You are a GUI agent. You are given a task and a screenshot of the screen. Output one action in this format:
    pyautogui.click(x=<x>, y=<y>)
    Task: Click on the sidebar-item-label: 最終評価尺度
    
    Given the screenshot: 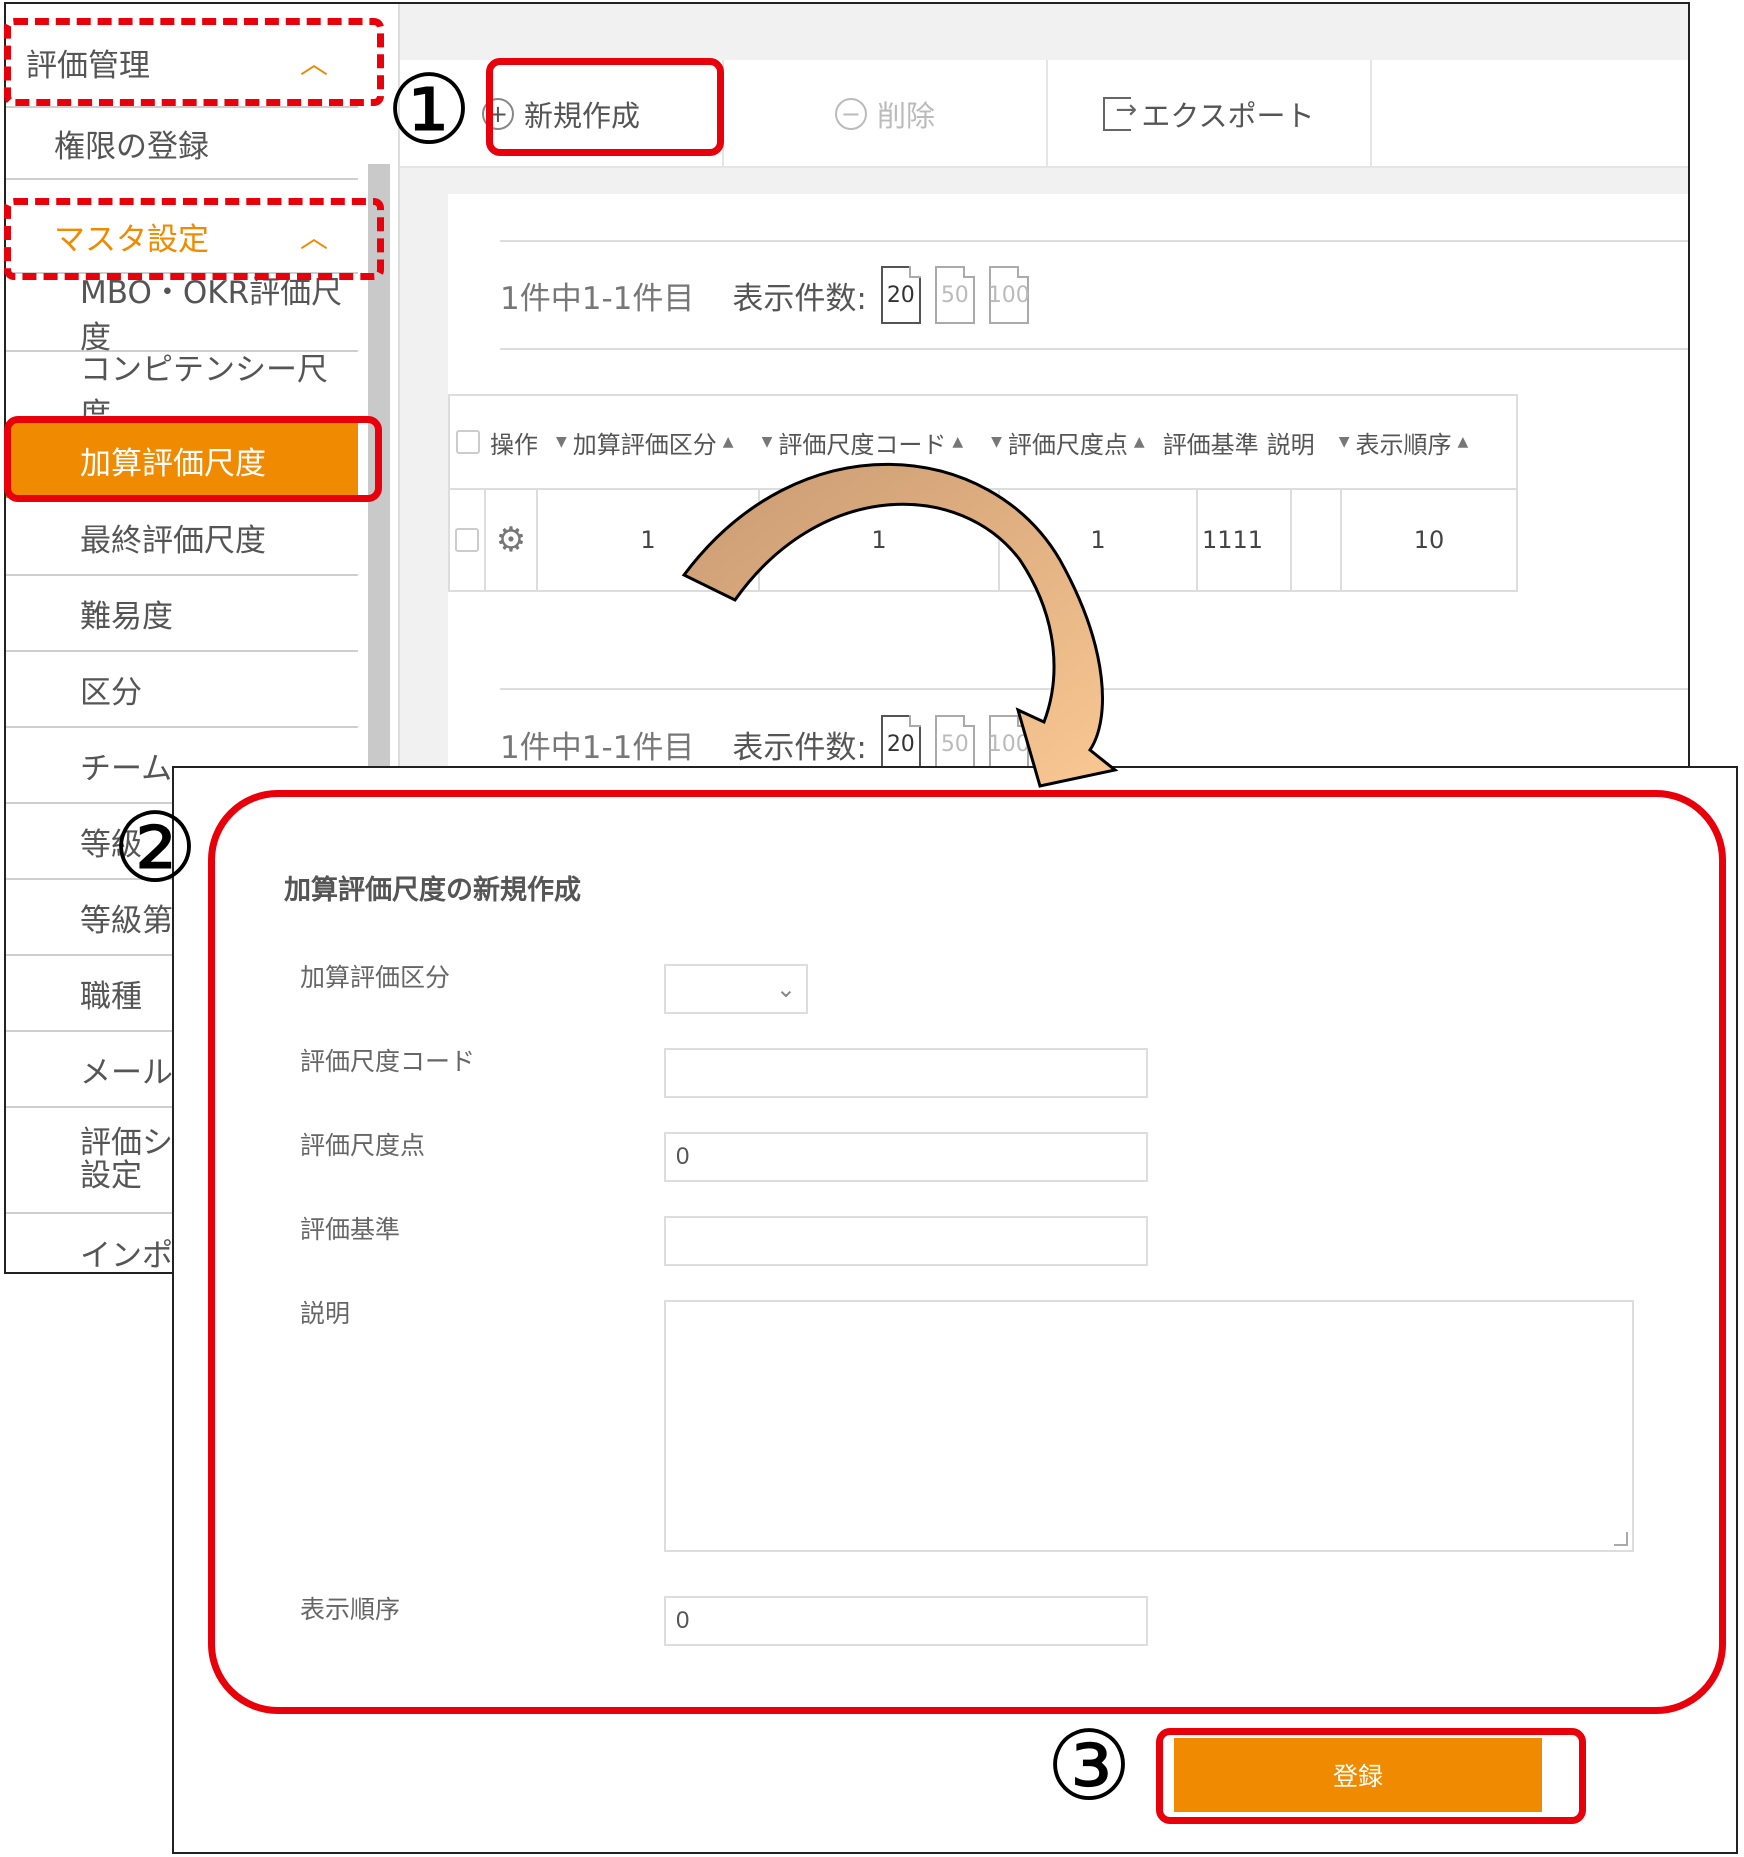 What is the action you would take?
    pyautogui.click(x=173, y=540)
    